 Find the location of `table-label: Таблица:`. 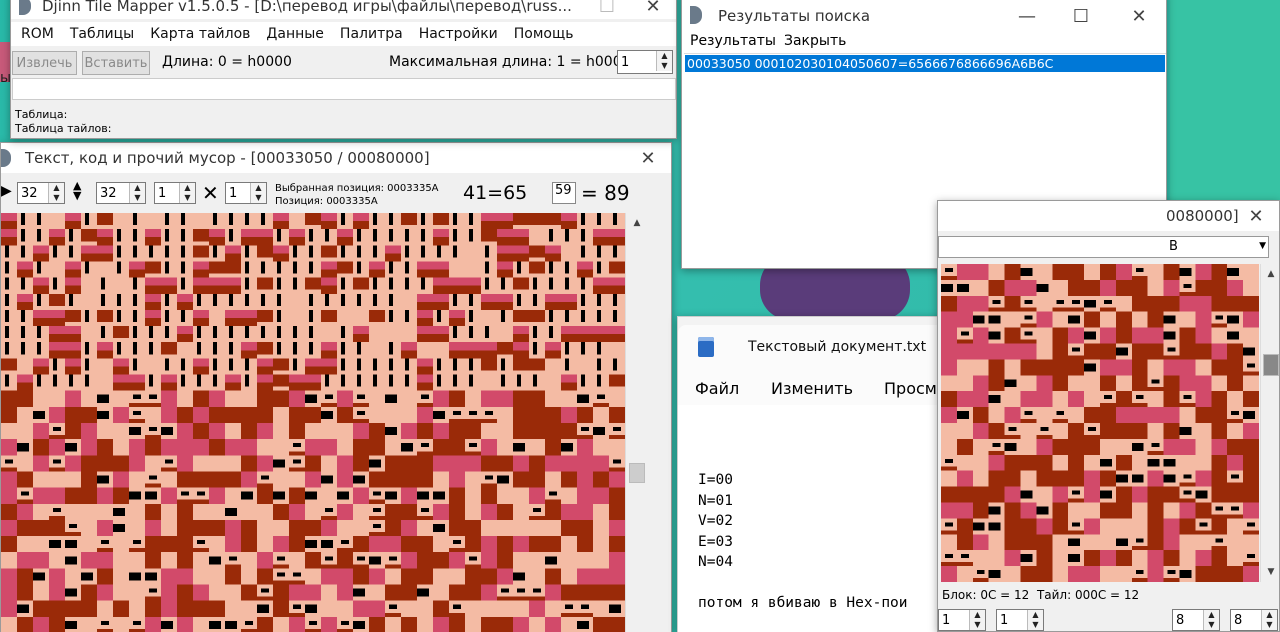

table-label: Таблица: is located at coordinates (41, 114).